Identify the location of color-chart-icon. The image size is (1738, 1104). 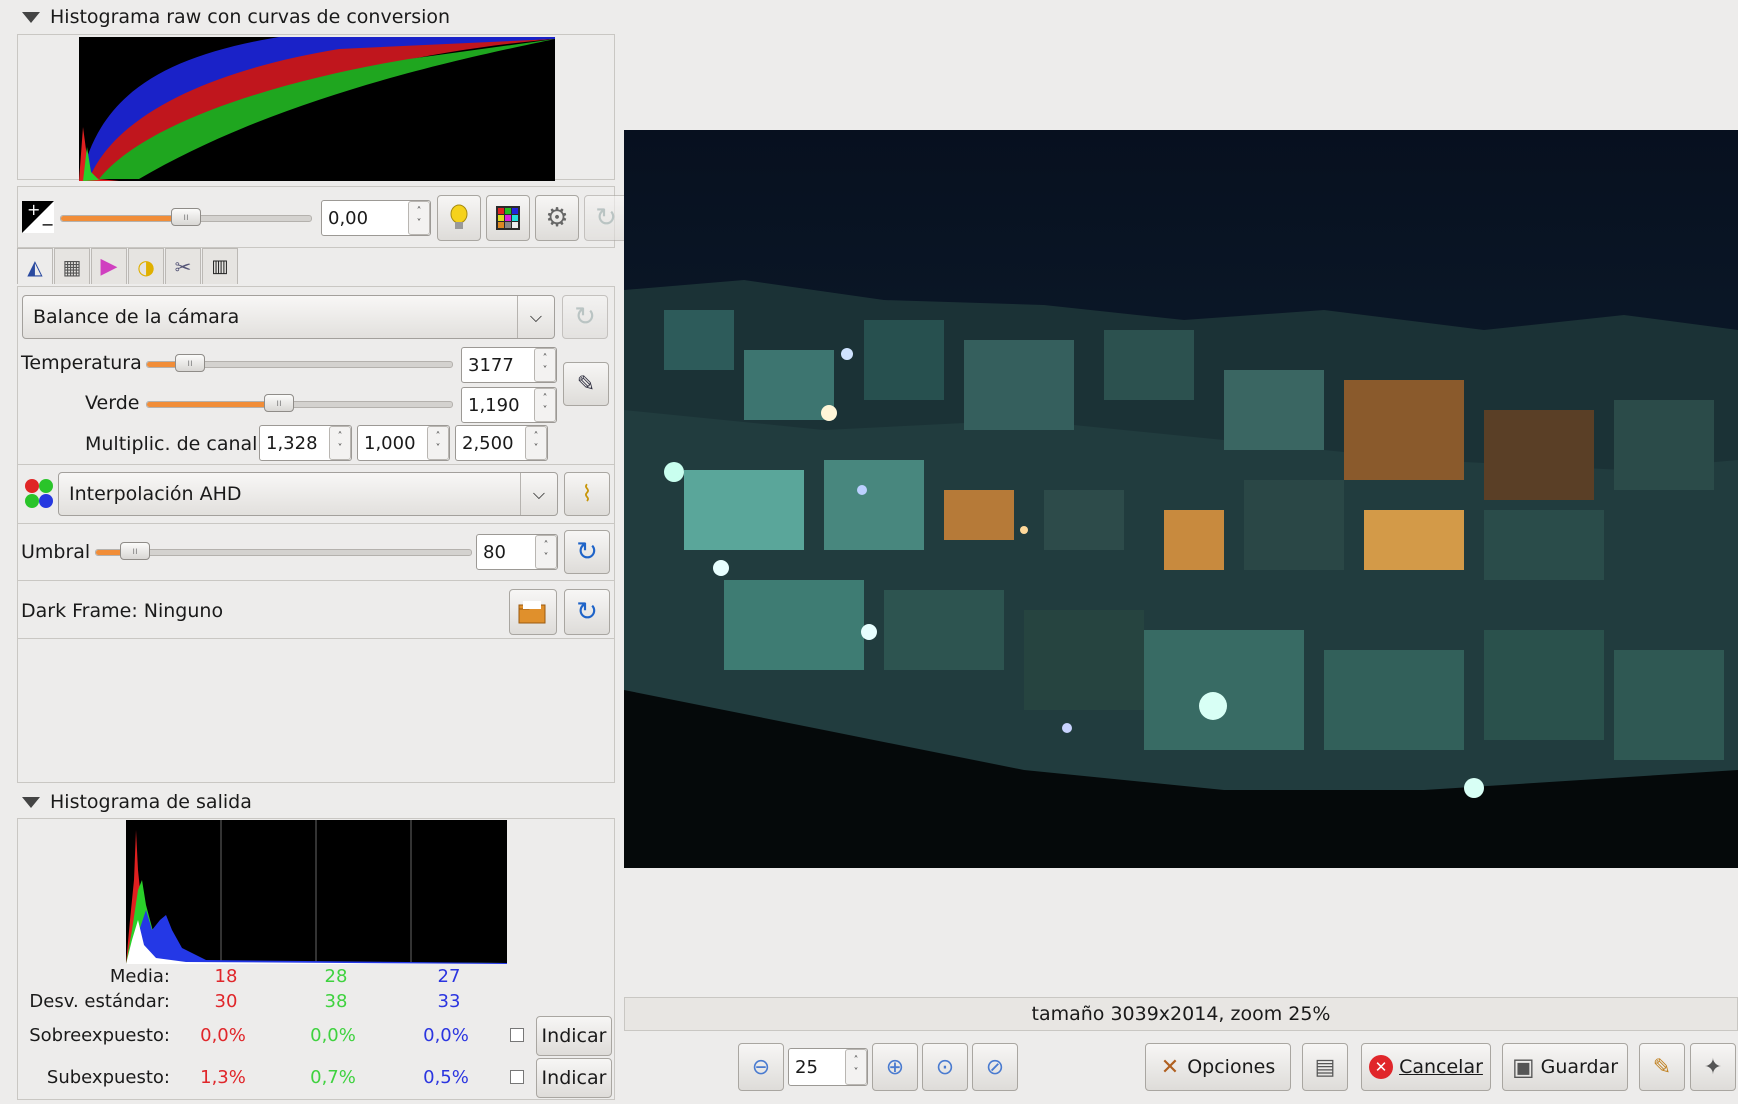
(508, 218).